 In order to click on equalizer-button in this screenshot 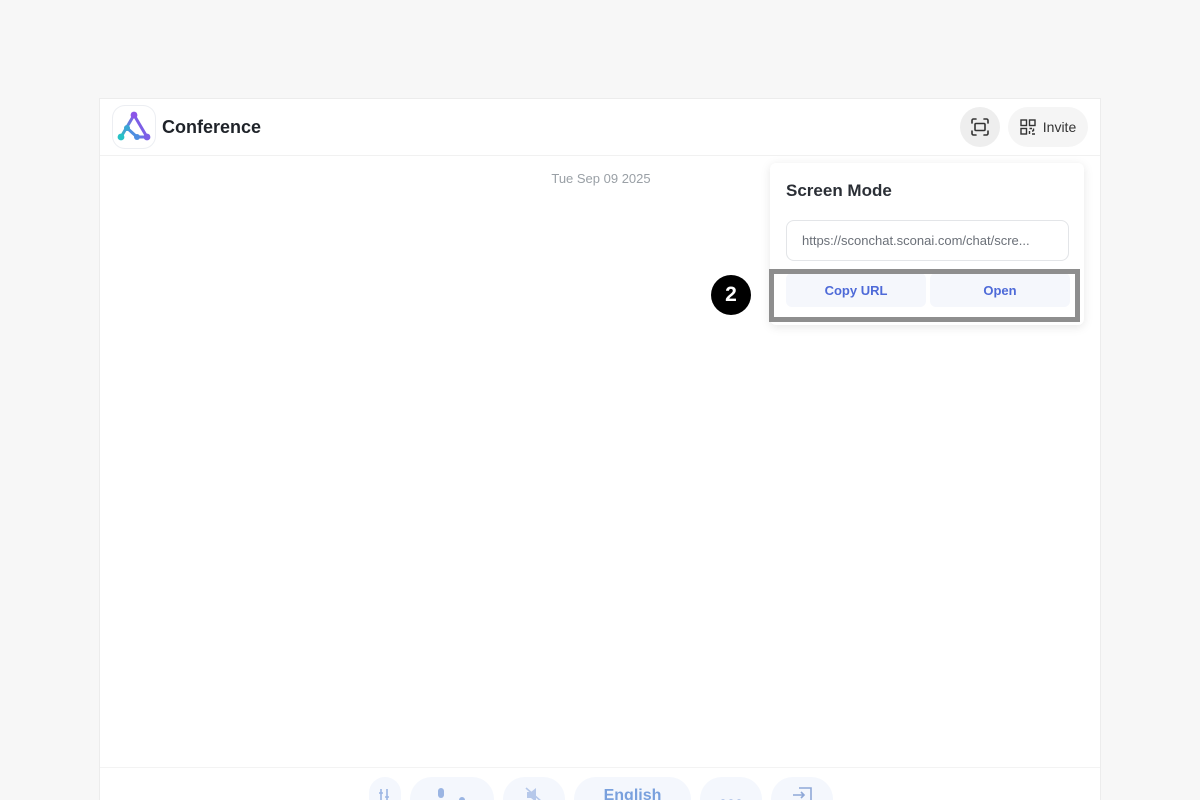, I will do `click(385, 788)`.